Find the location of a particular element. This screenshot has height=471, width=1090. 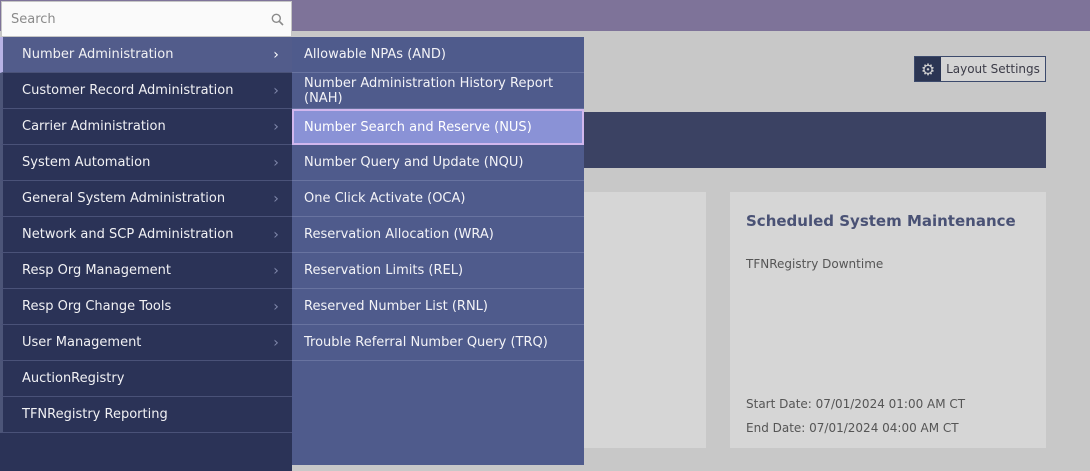

menu-item-carrier-administration: Carrier Administration › is located at coordinates (146, 127).